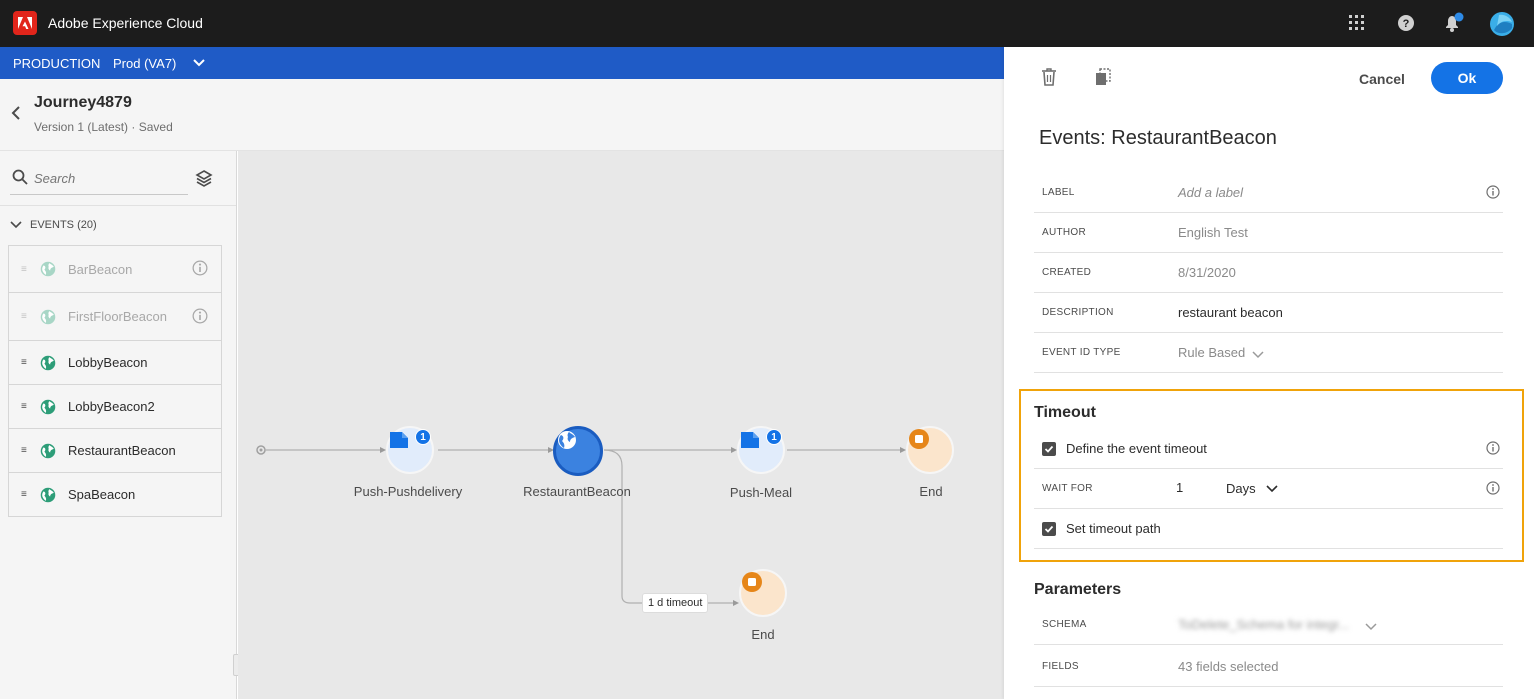 This screenshot has width=1534, height=699. Describe the element at coordinates (20, 179) in the screenshot. I see `search-icon` at that location.